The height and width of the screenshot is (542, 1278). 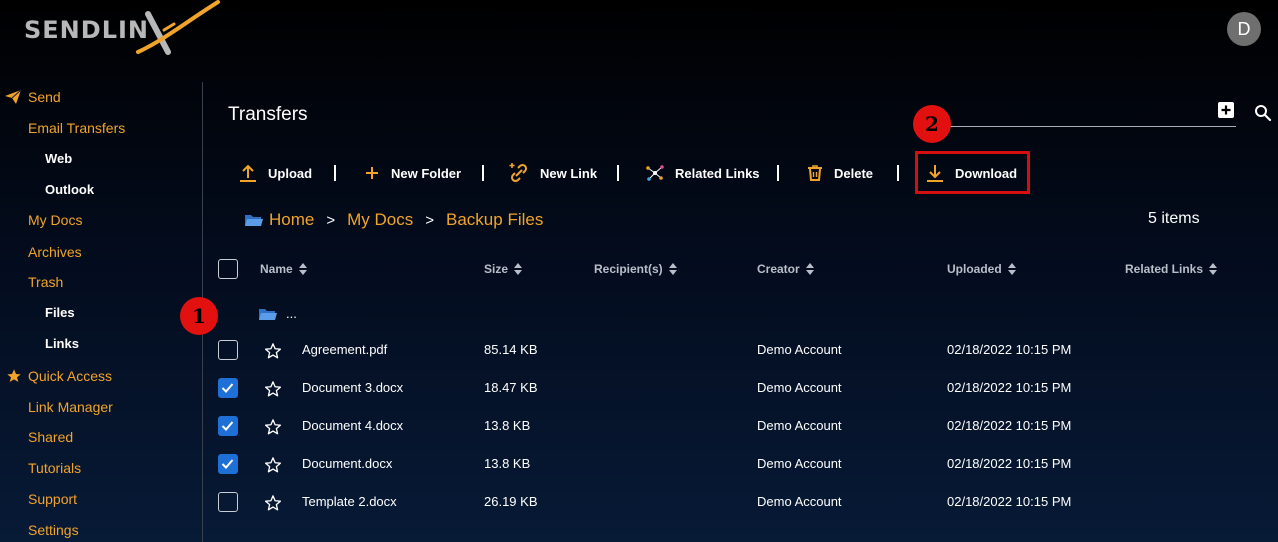 What do you see at coordinates (972, 172) in the screenshot?
I see `download-highlight-box` at bounding box center [972, 172].